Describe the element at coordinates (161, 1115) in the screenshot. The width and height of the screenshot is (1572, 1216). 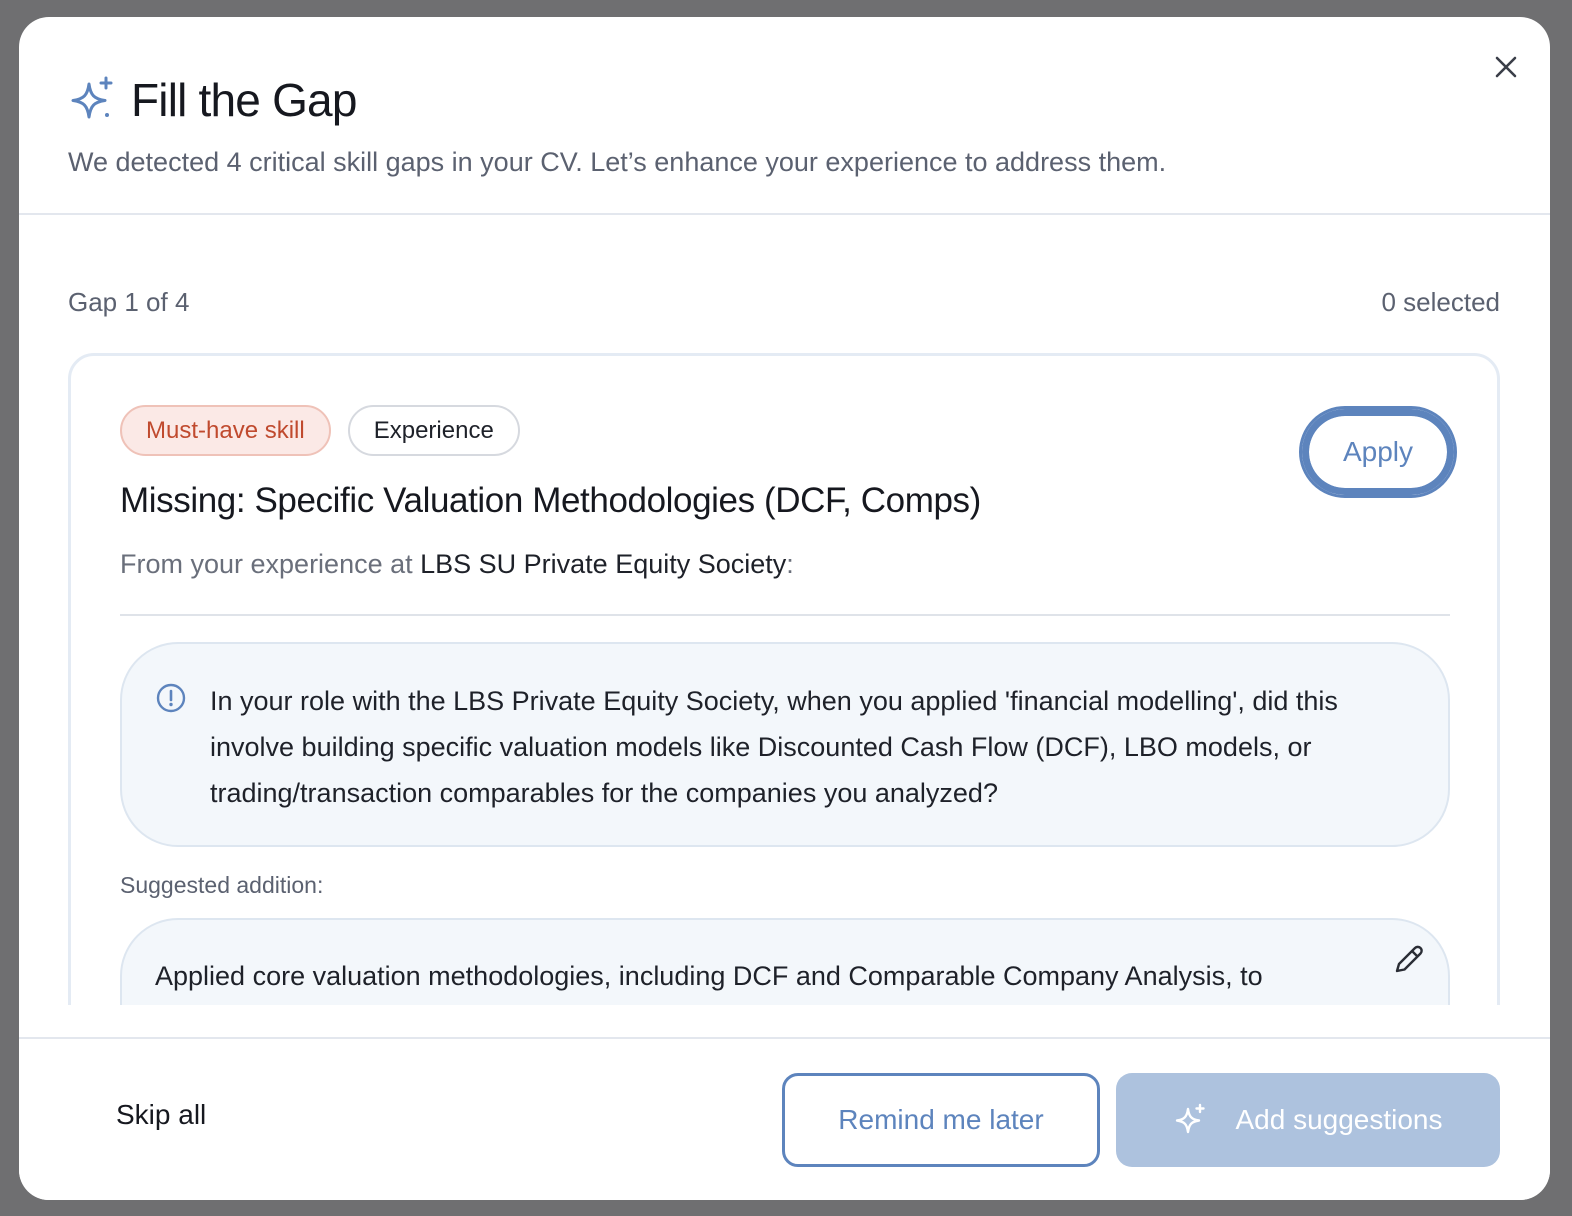
I see `skip-all-button: Skip all` at that location.